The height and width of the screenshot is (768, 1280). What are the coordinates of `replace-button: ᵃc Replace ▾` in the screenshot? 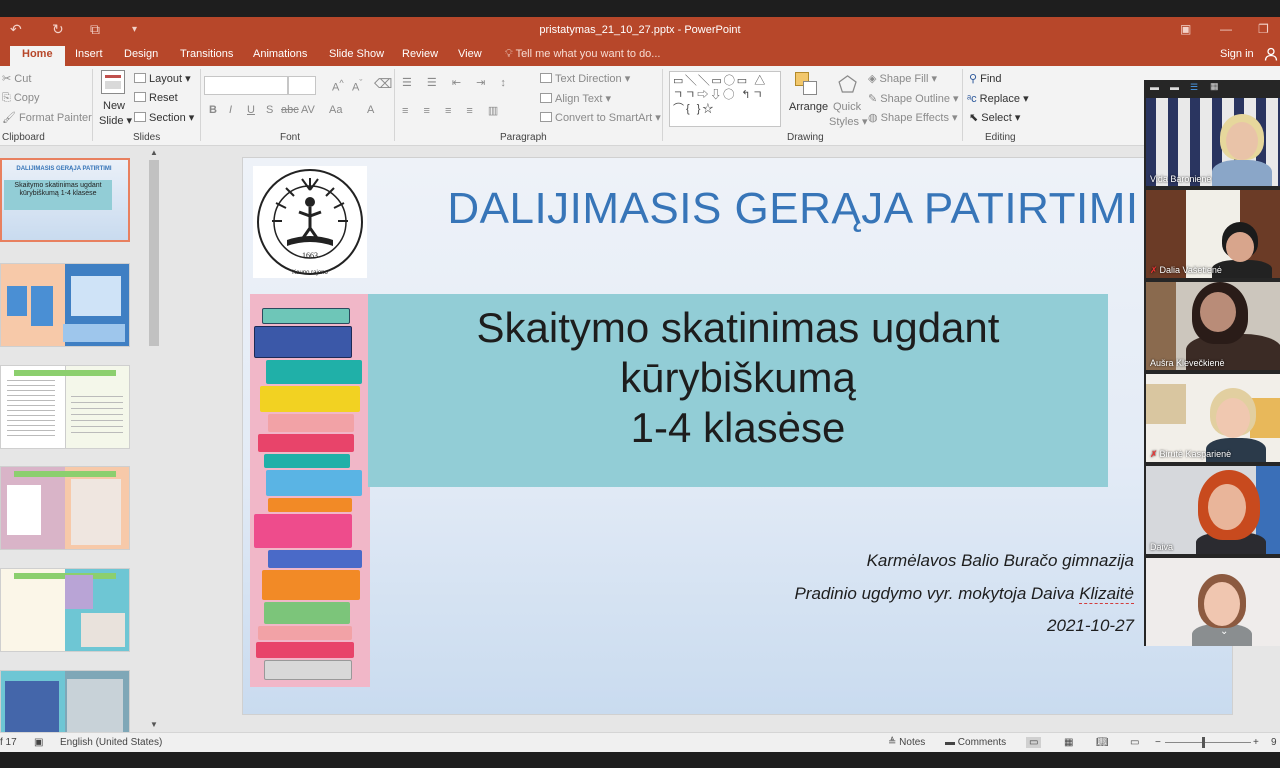 It's located at (998, 98).